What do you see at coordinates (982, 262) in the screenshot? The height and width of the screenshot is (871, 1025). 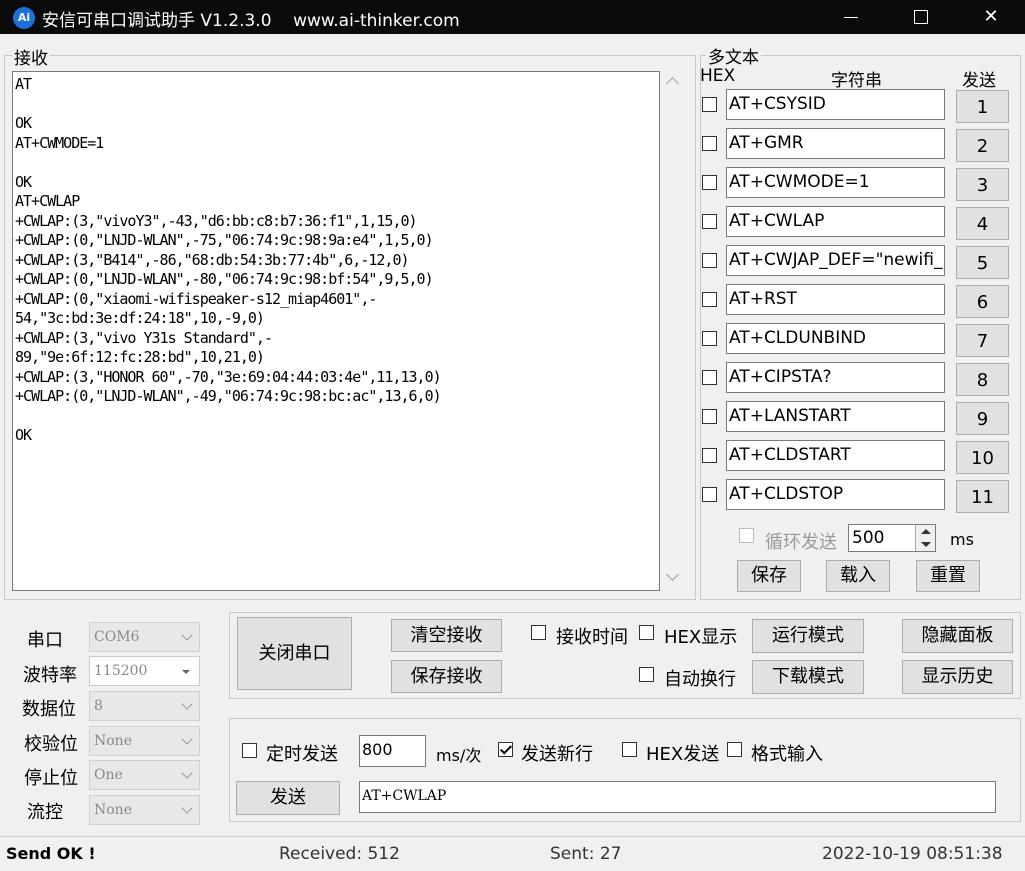 I see `multi-send-button: 5` at bounding box center [982, 262].